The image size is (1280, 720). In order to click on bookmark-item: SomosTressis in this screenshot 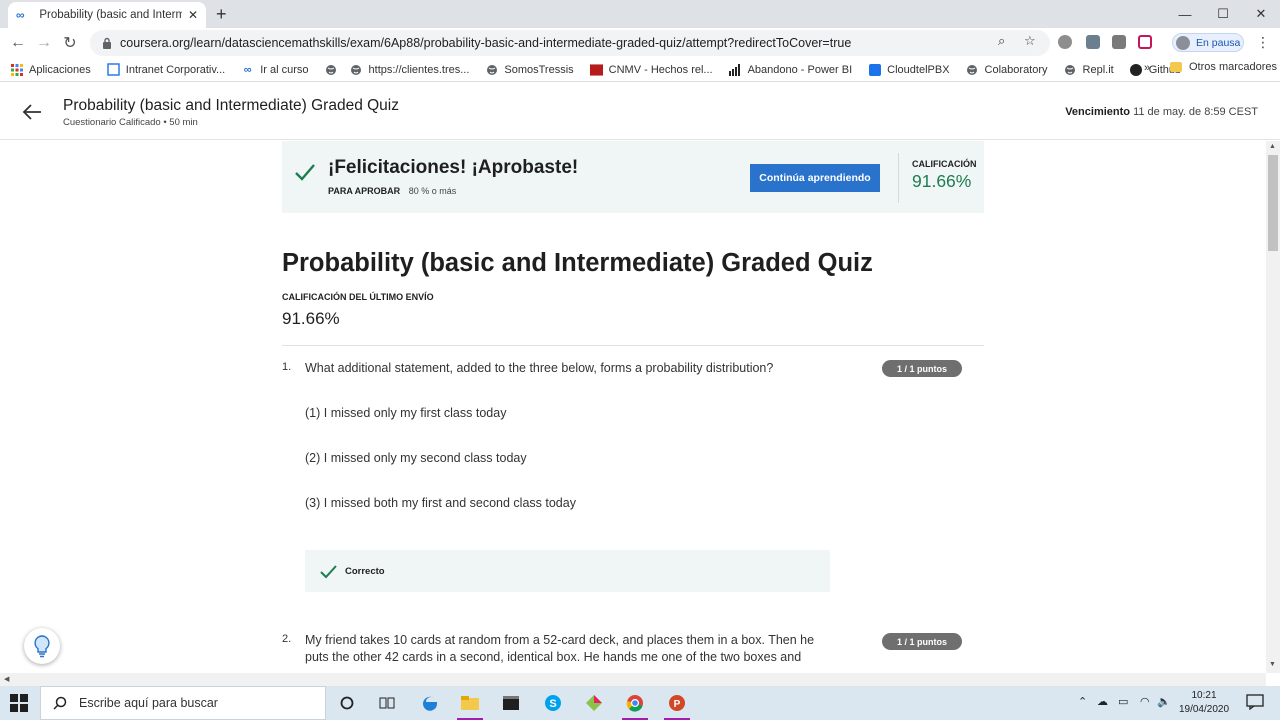, I will do `click(529, 69)`.